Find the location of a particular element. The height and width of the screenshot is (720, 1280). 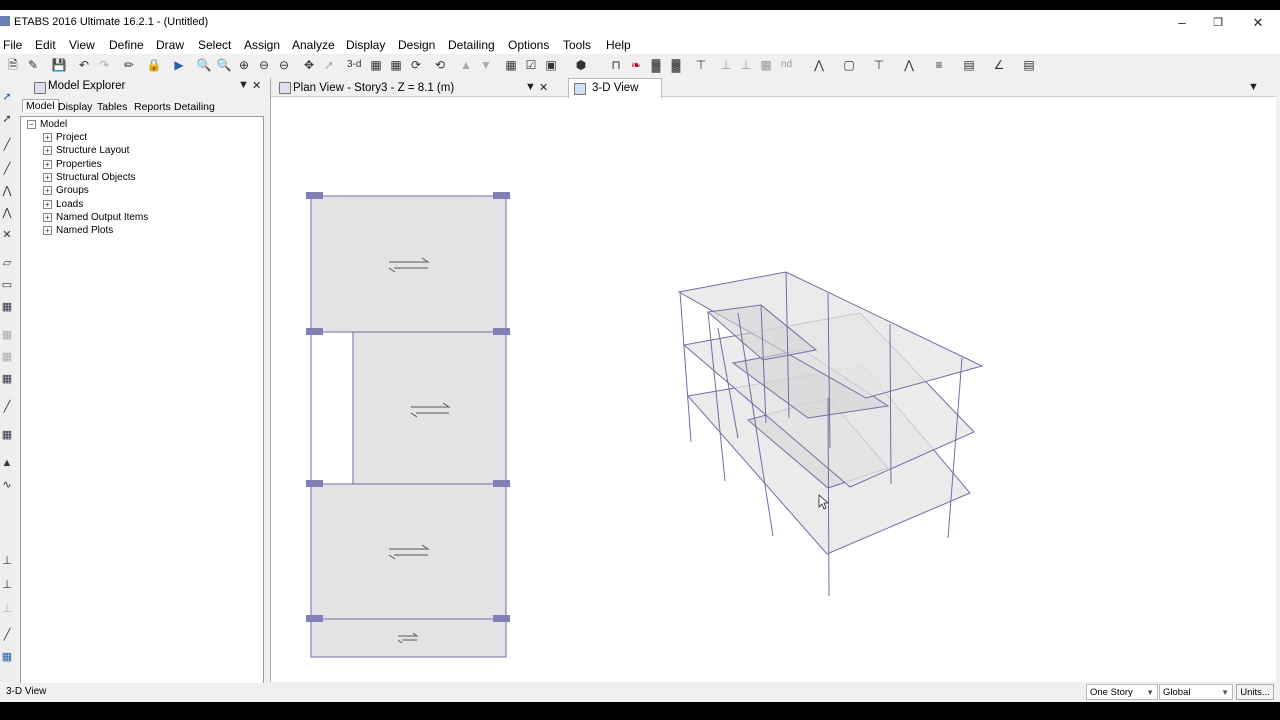

redo-icon: ↷ is located at coordinates (104, 65).